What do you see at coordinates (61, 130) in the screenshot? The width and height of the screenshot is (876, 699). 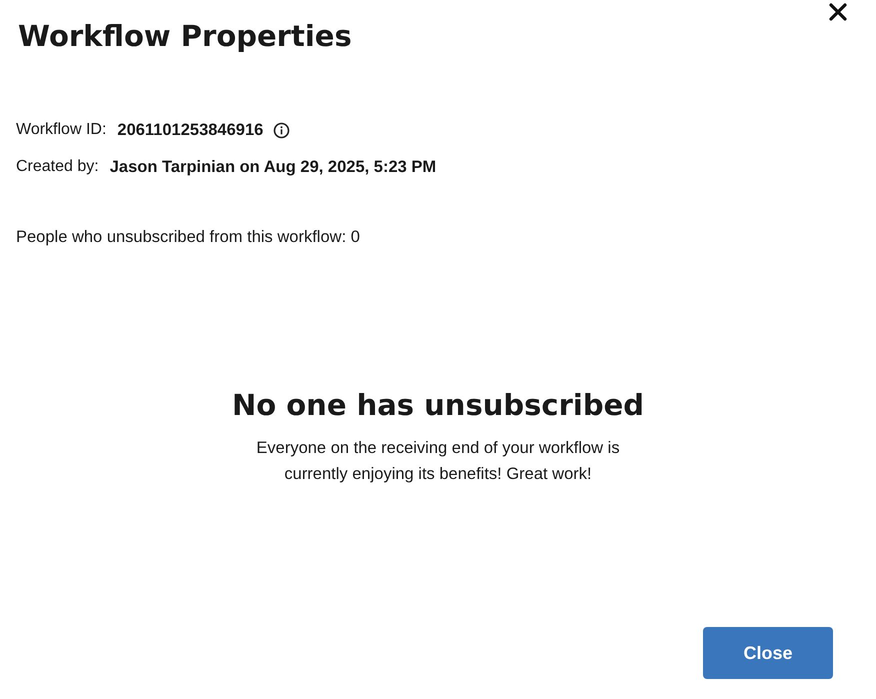 I see `detail-label: Workflow ID:` at bounding box center [61, 130].